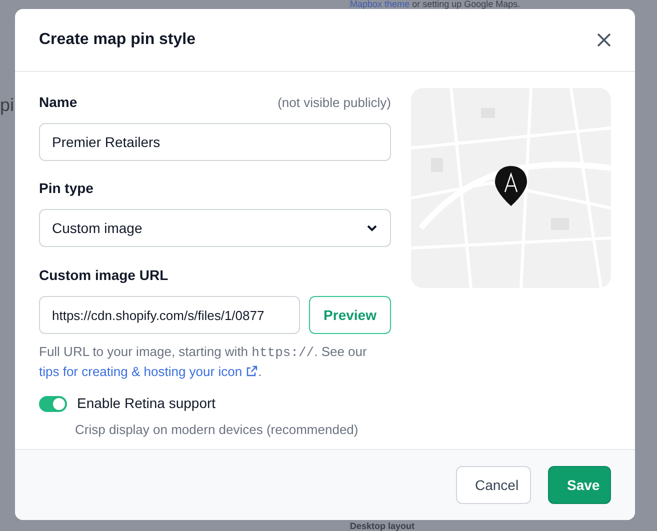 This screenshot has height=531, width=657. Describe the element at coordinates (493, 485) in the screenshot. I see `cancel-button: Cancel` at that location.